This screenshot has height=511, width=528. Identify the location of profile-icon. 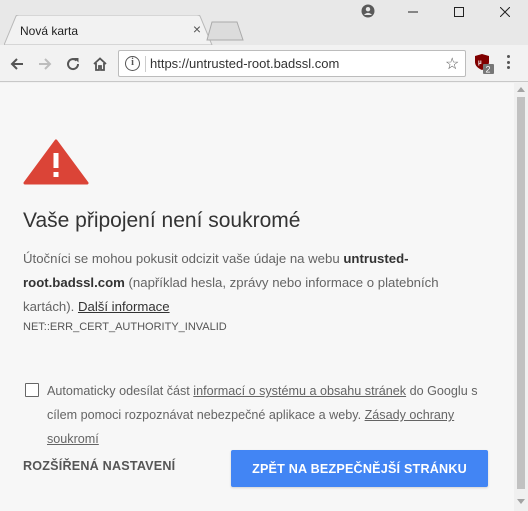
(368, 11).